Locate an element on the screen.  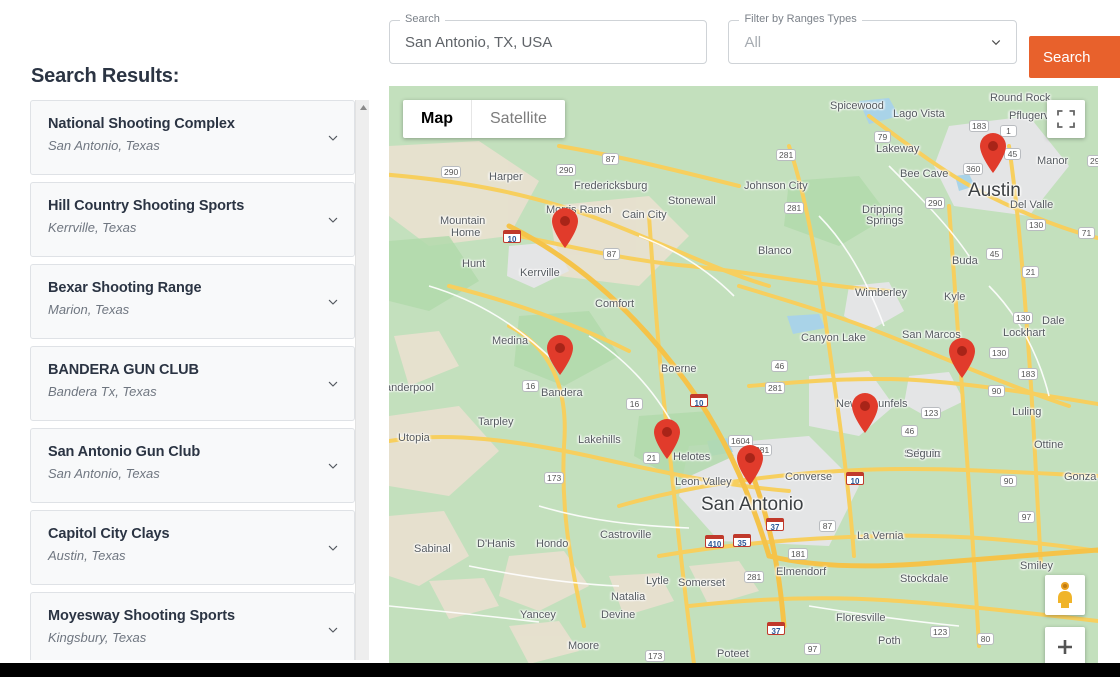
map-zoom-in-button is located at coordinates (1065, 645).